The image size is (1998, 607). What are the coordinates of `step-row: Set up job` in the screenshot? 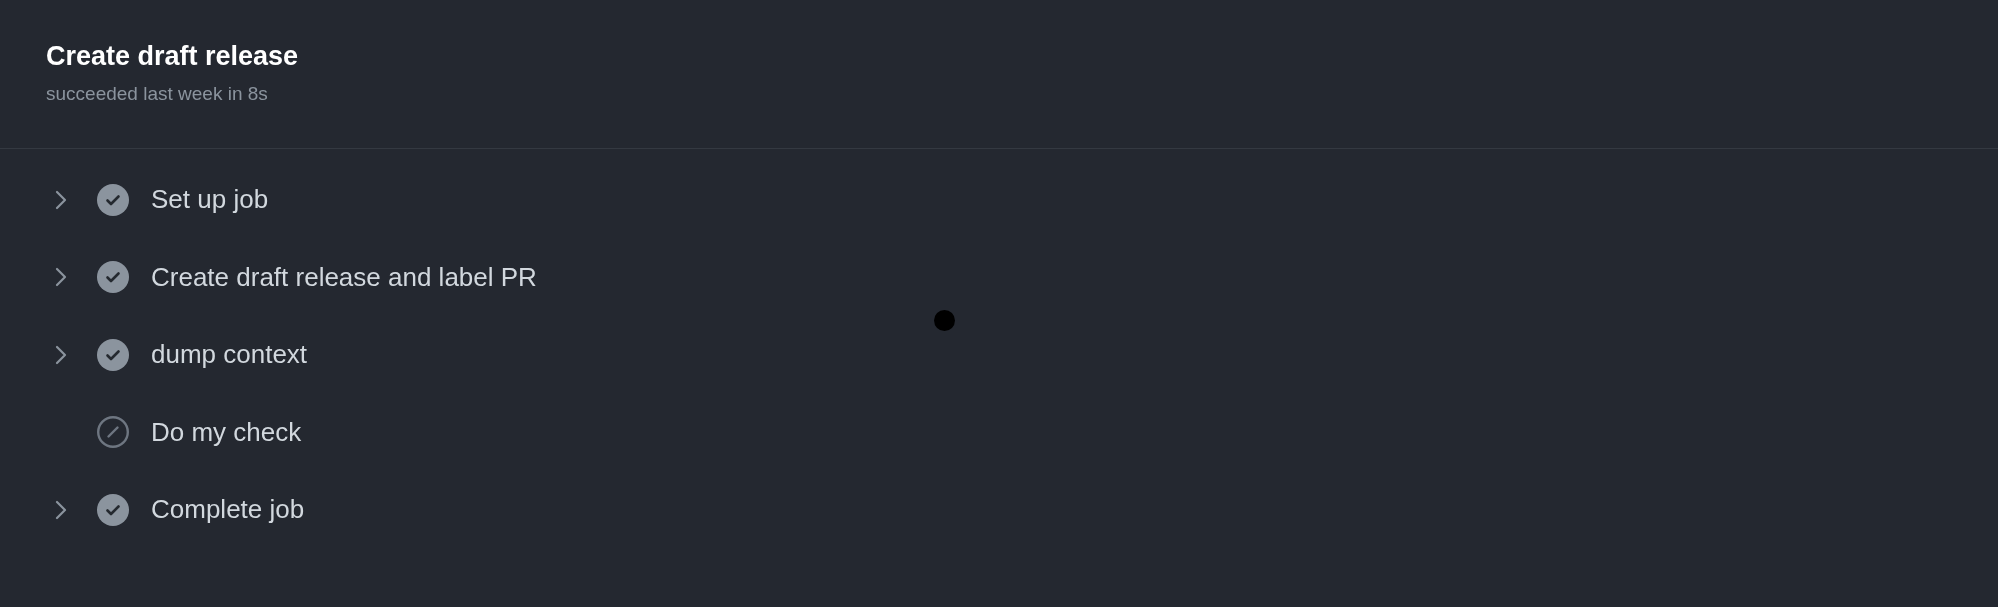 It's located at (999, 200).